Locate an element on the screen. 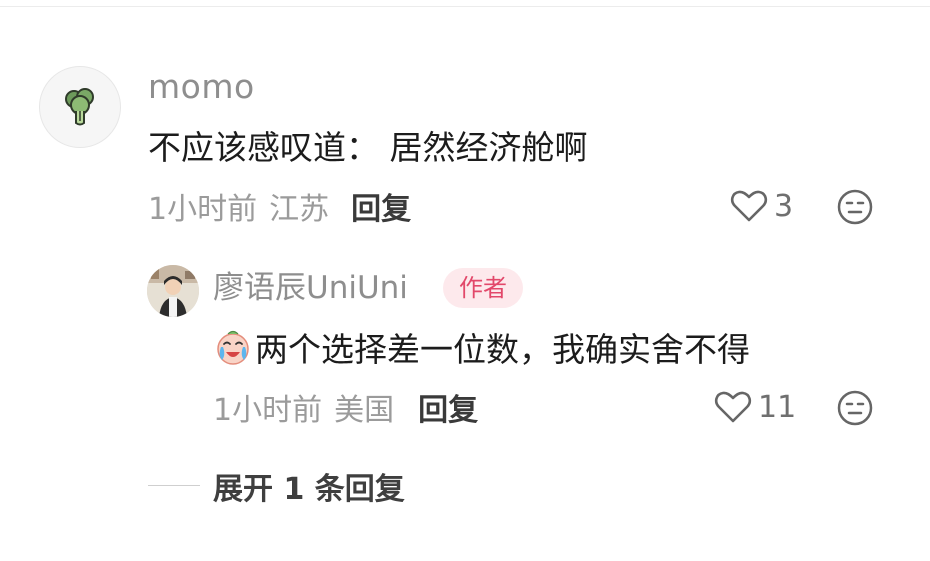 This screenshot has height=561, width=930. reply-meta: 1小时前 美国 回复 is located at coordinates (345, 407).